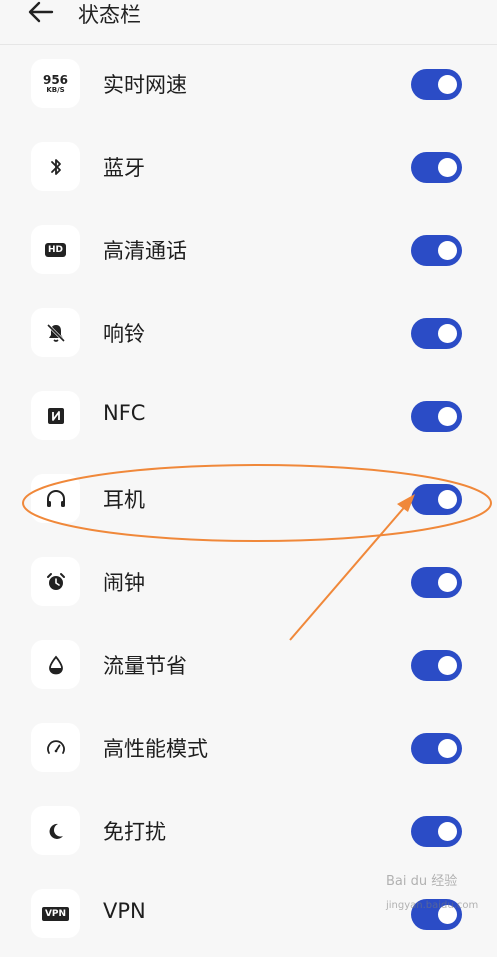 The width and height of the screenshot is (497, 957). What do you see at coordinates (422, 881) in the screenshot?
I see `watermark-logo: Bai du 经验` at bounding box center [422, 881].